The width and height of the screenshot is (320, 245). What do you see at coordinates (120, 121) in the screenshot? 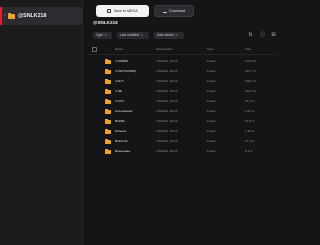
I see `row-name: Всё/Во` at bounding box center [120, 121].